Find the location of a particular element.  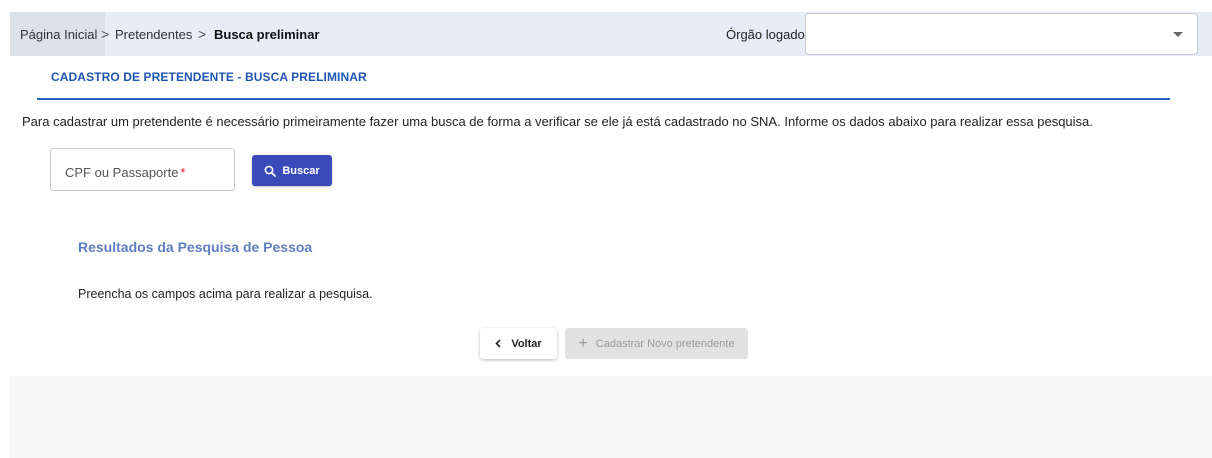

breadcrumb-item-pretendentes: Pretendentes is located at coordinates (153, 34).